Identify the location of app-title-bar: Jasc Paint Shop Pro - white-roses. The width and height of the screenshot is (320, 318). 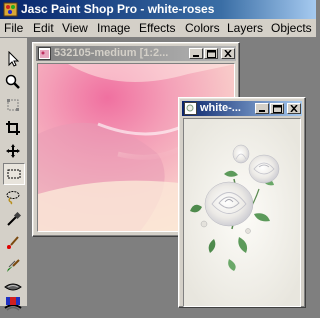
(158, 9).